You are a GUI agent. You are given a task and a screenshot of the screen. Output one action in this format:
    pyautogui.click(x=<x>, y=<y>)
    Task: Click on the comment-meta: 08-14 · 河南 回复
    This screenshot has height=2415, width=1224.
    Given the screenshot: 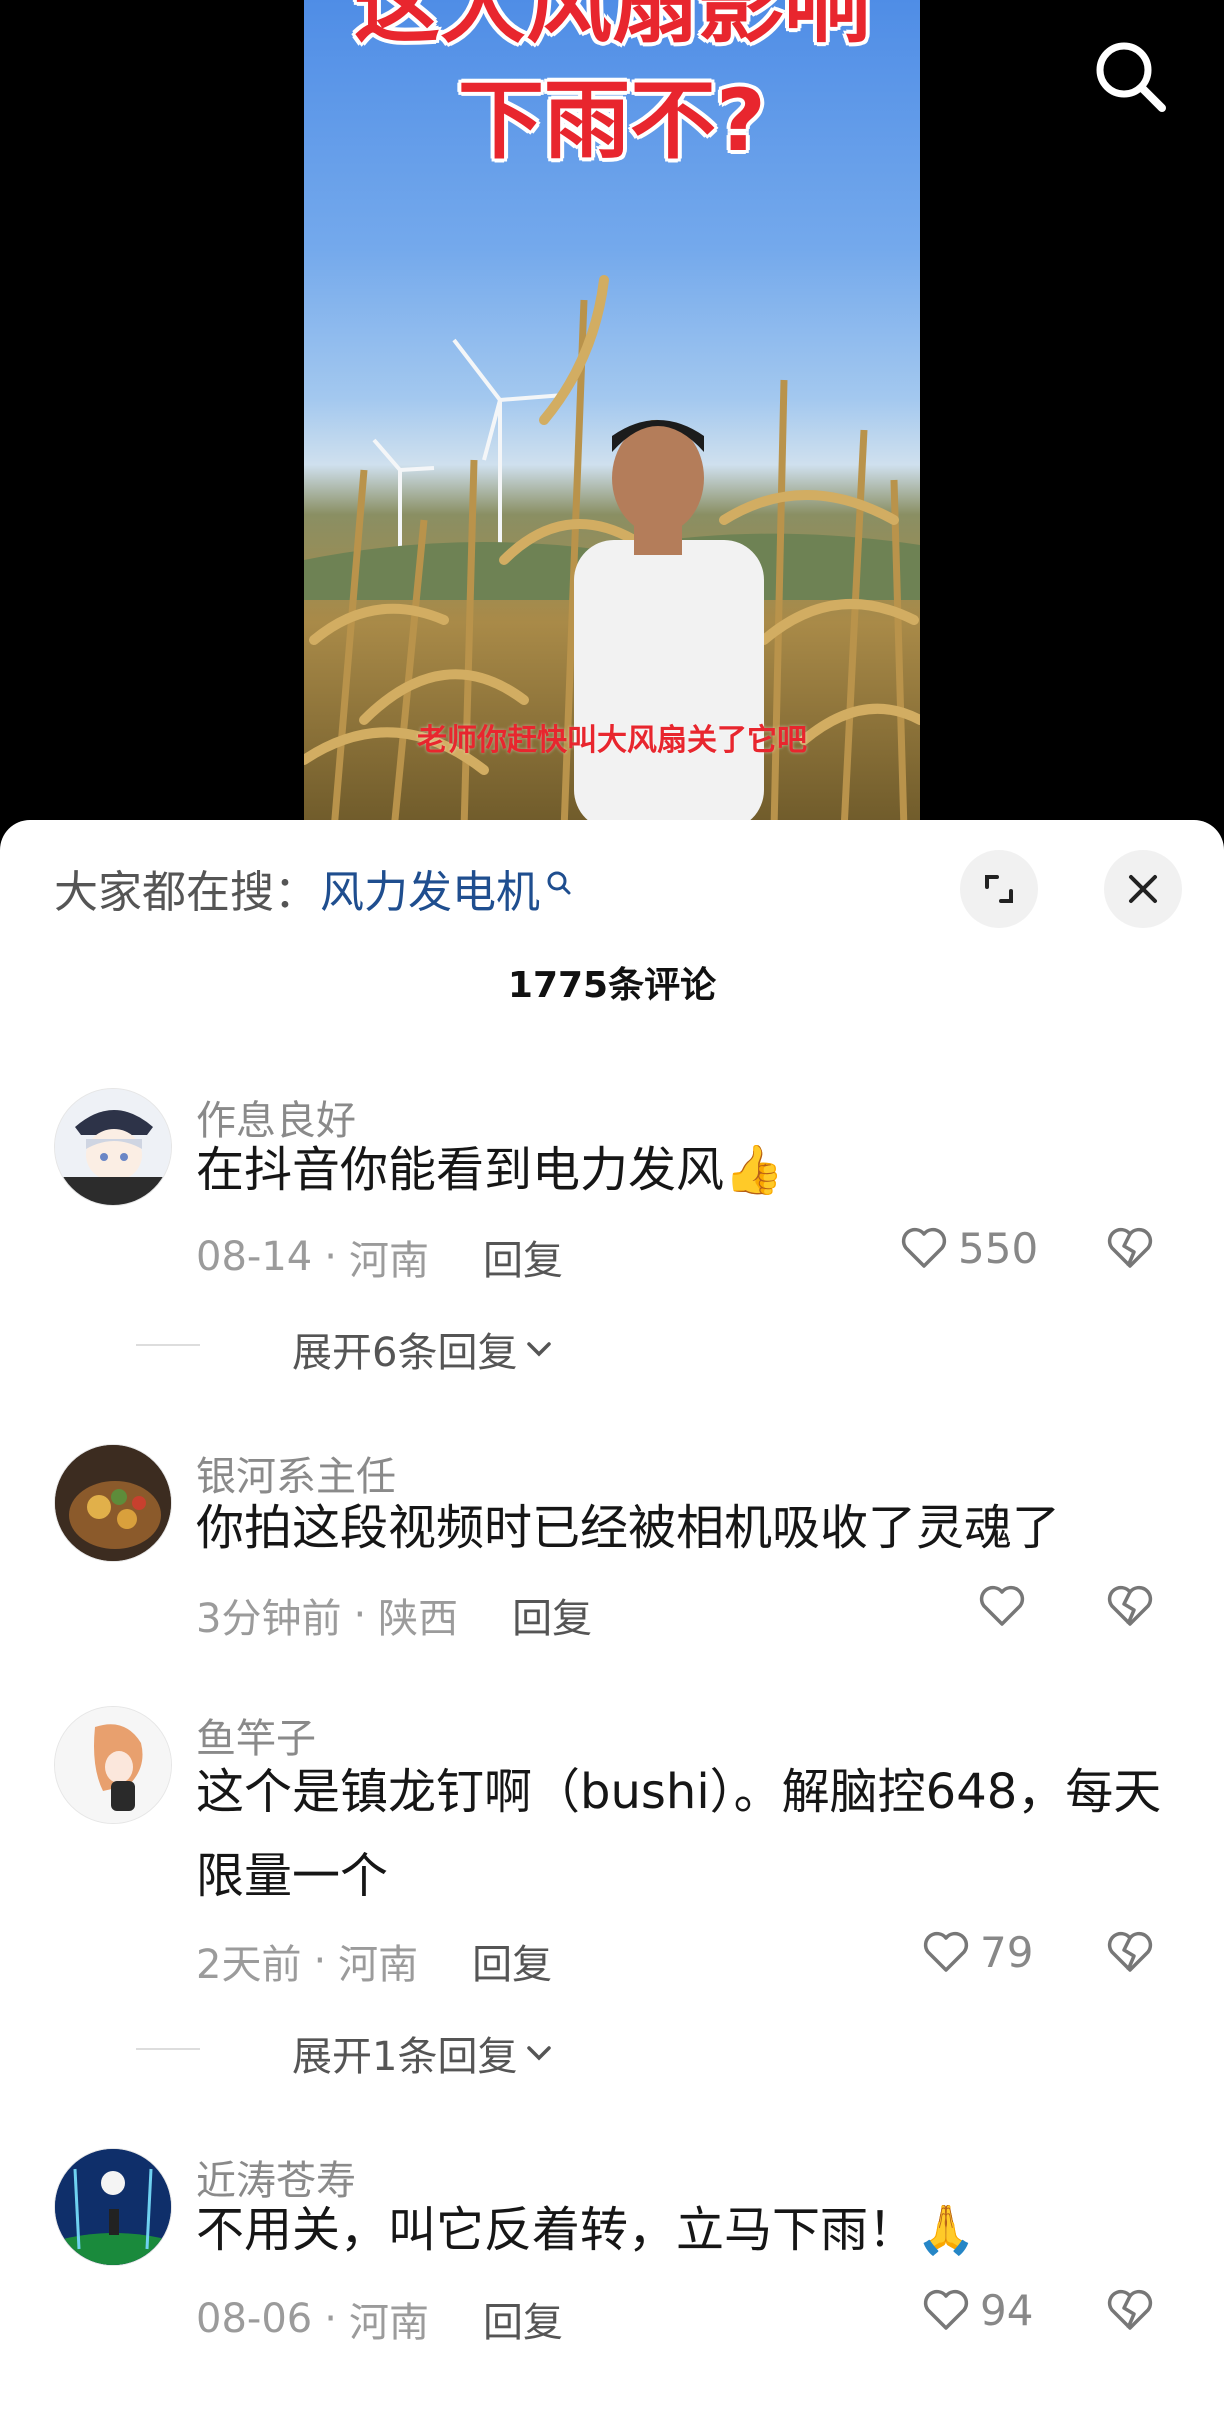 What is the action you would take?
    pyautogui.click(x=379, y=1257)
    